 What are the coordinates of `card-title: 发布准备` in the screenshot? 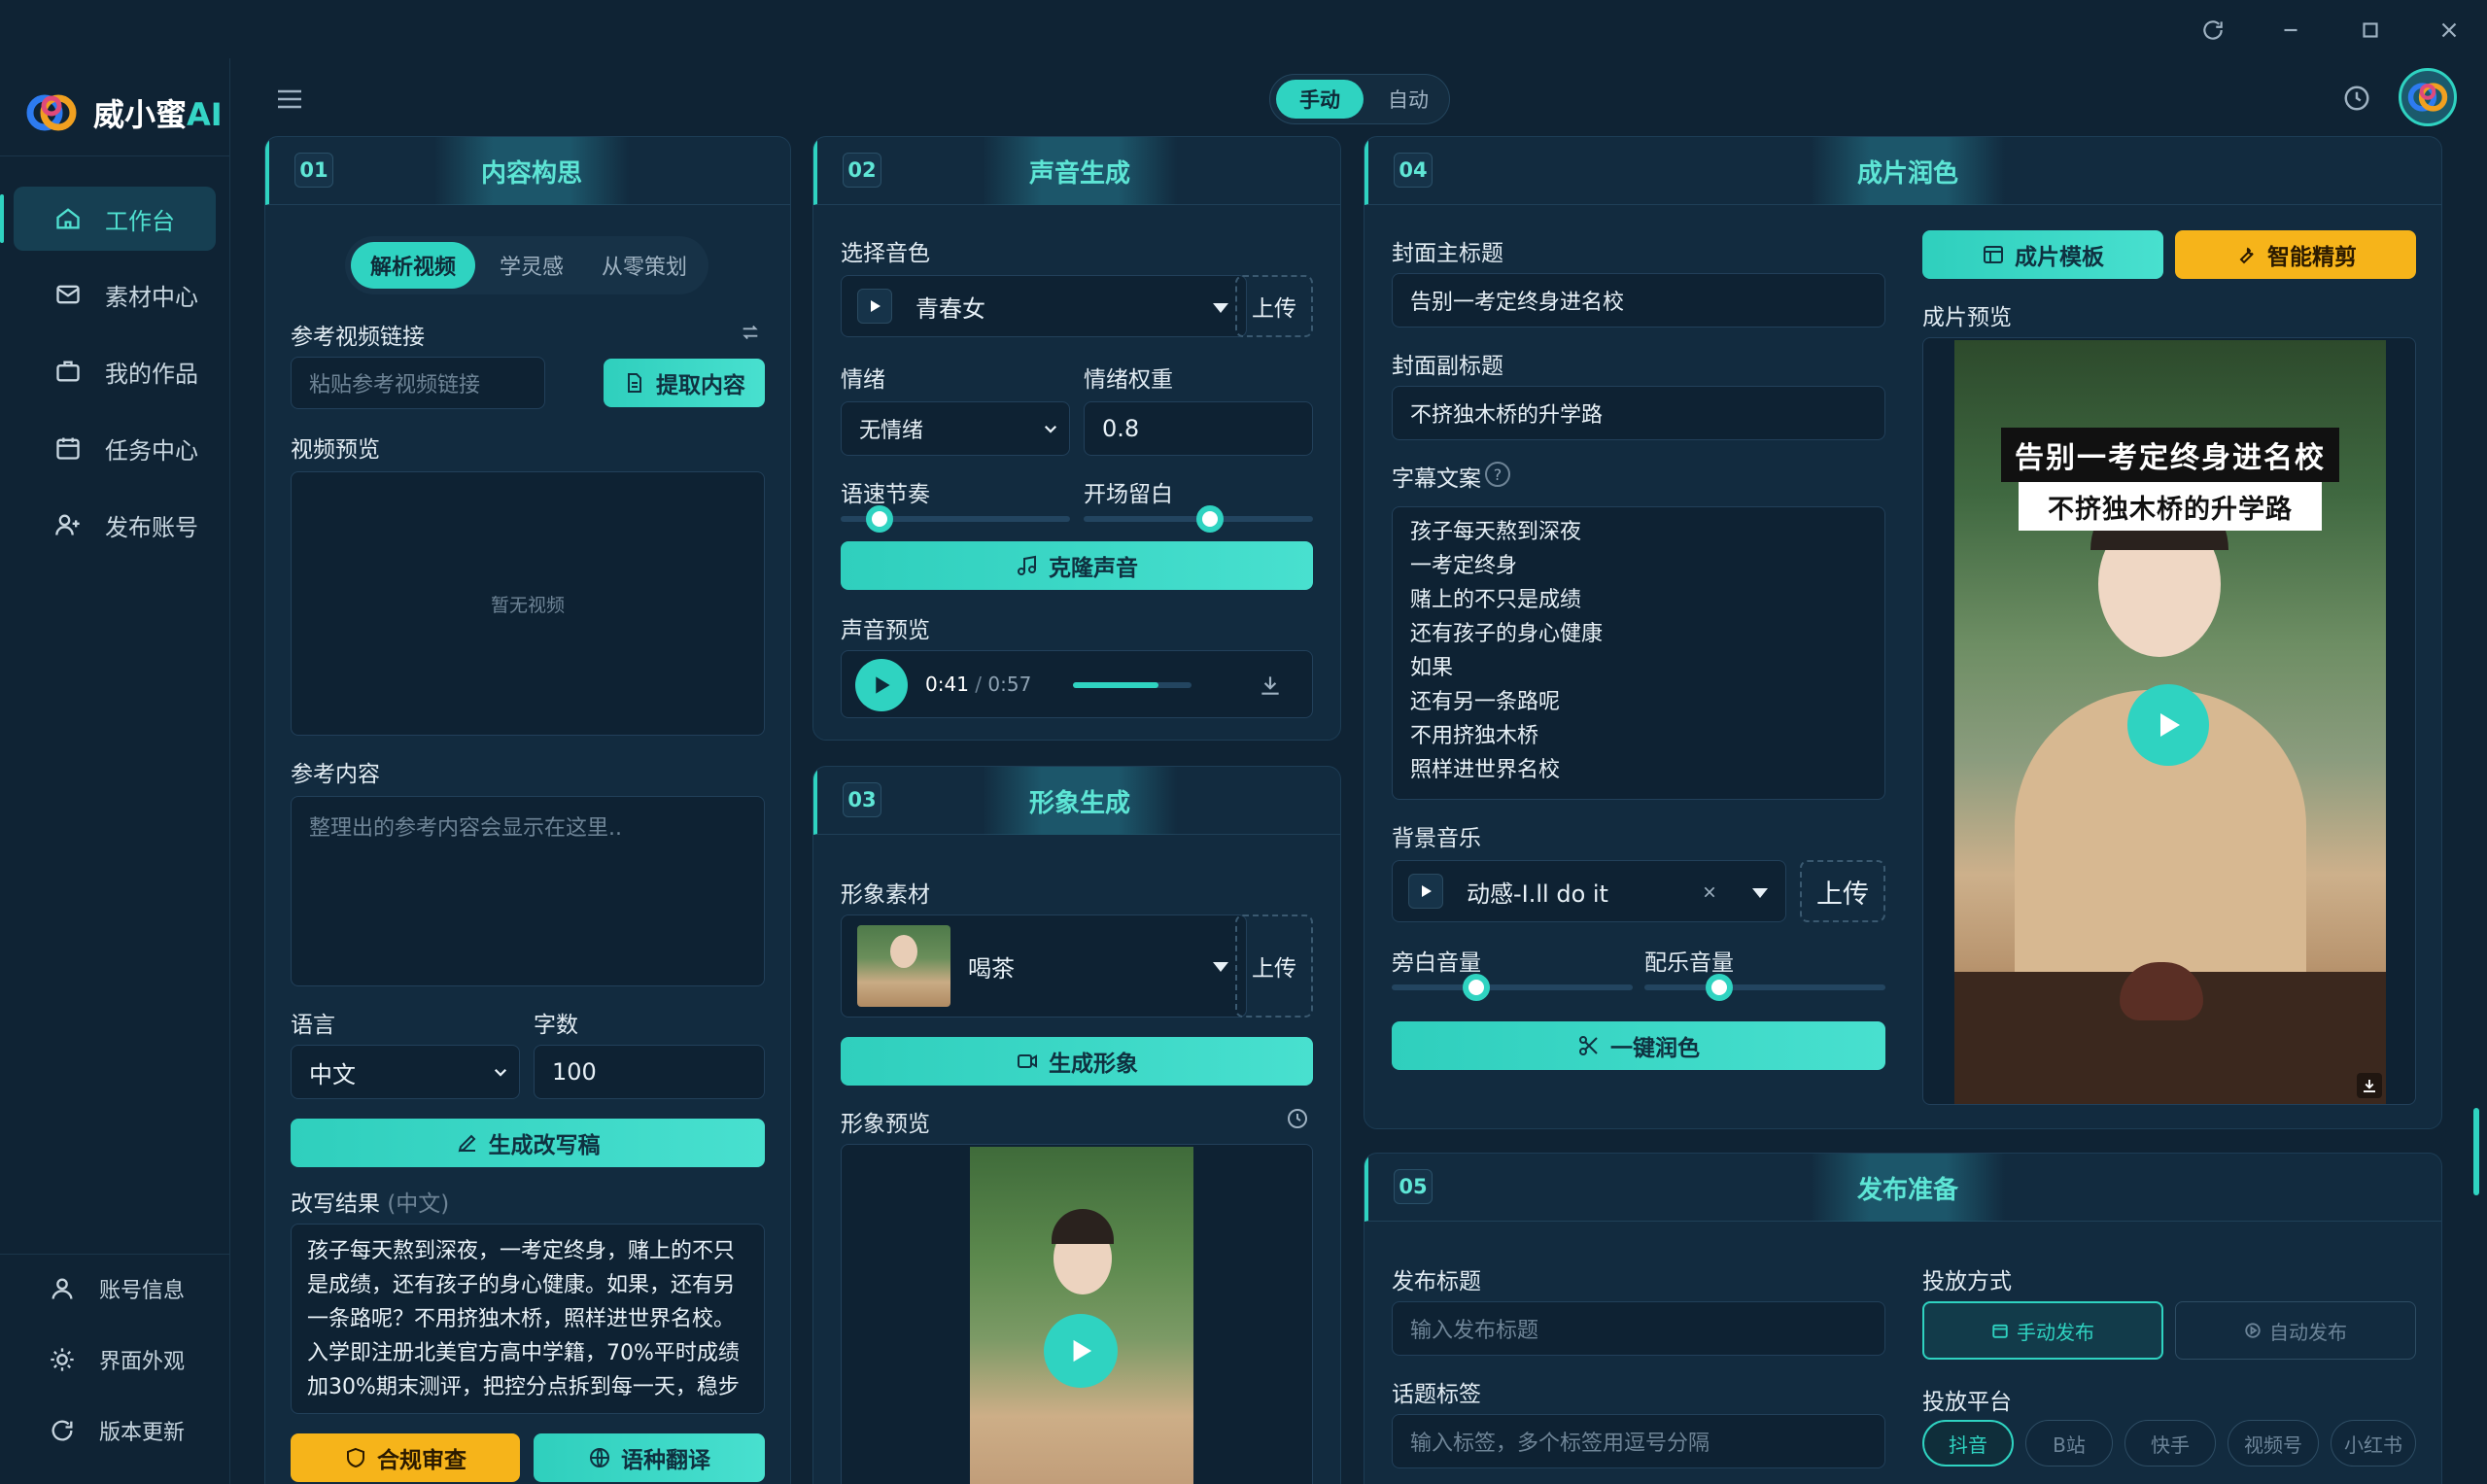 It's located at (1908, 1188).